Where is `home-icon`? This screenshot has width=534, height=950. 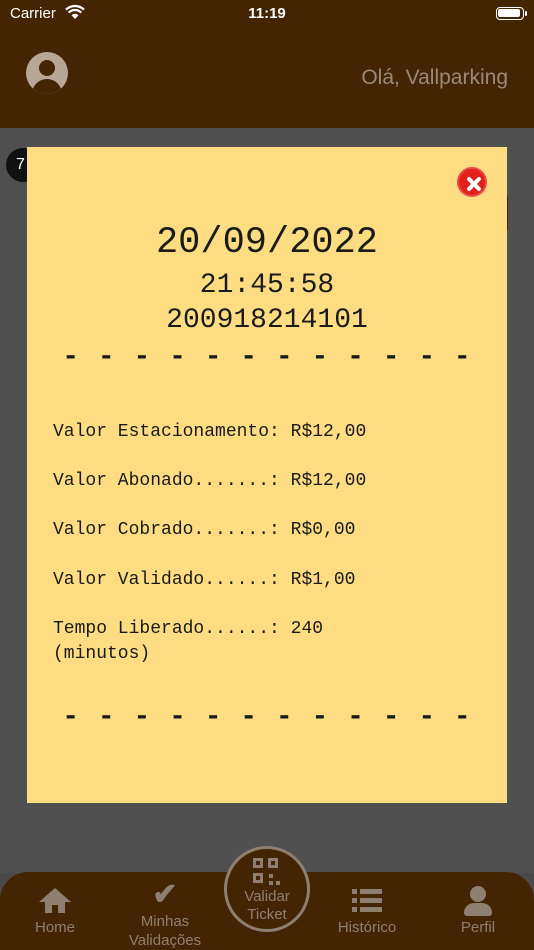
home-icon is located at coordinates (55, 901).